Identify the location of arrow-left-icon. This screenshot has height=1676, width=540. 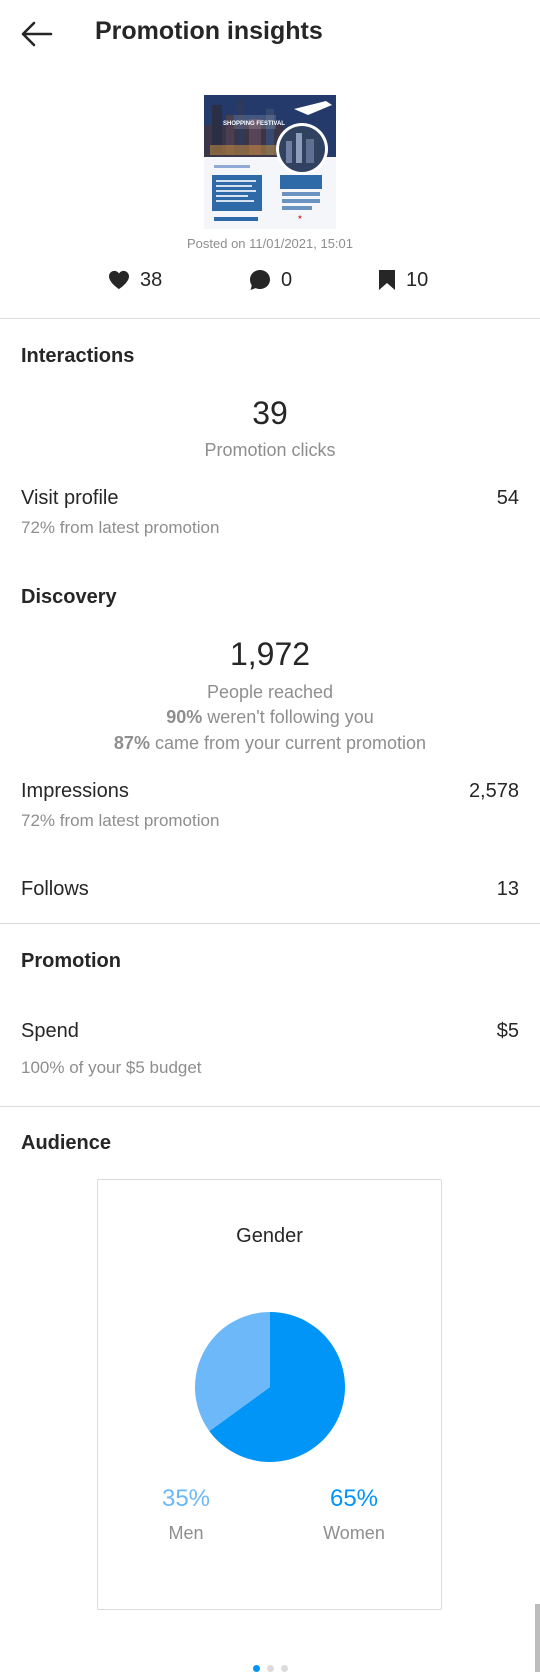
(37, 34).